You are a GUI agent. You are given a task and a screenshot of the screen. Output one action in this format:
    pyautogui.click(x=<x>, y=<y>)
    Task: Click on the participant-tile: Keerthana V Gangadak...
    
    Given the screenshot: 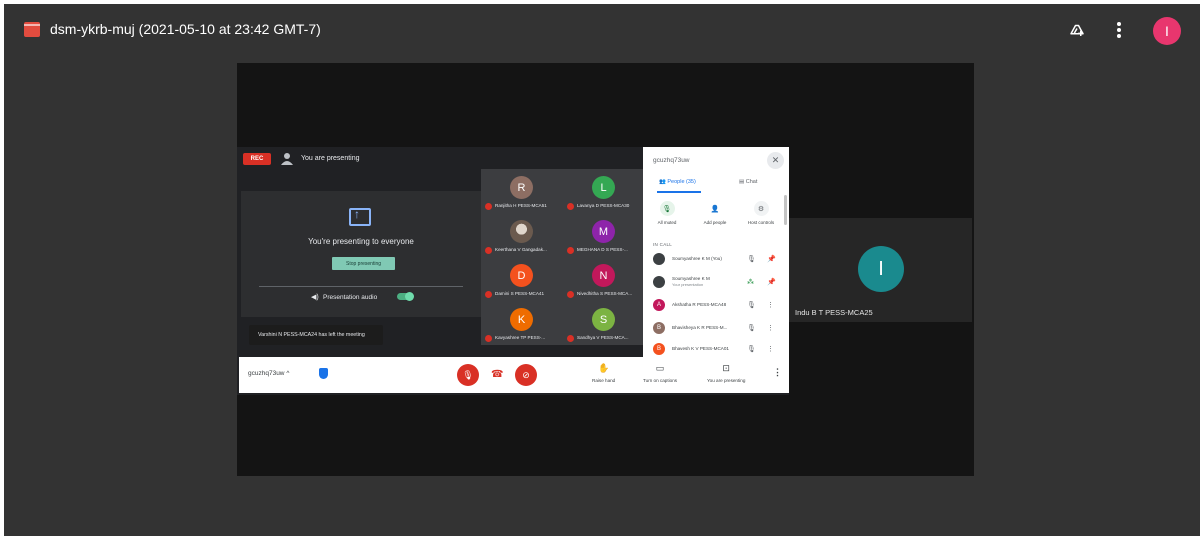 What is the action you would take?
    pyautogui.click(x=522, y=235)
    